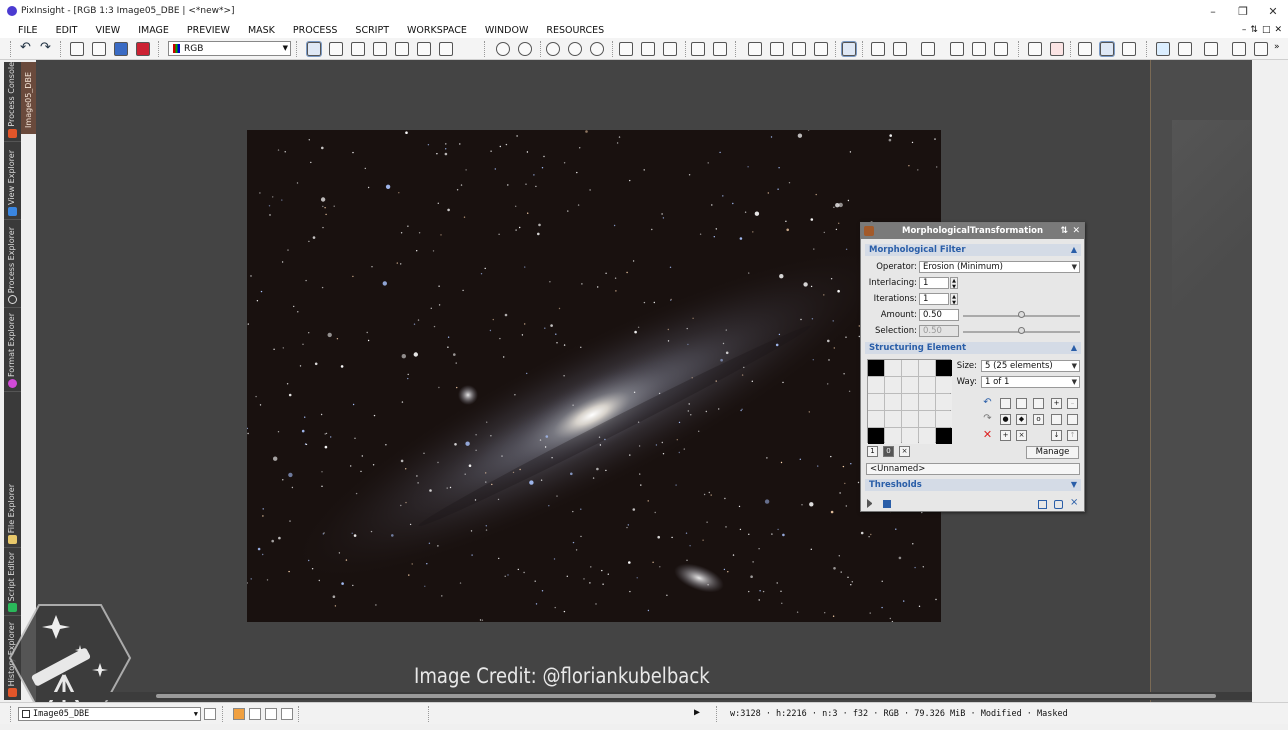  Describe the element at coordinates (287, 714) in the screenshot. I see `channel-icon-b` at that location.